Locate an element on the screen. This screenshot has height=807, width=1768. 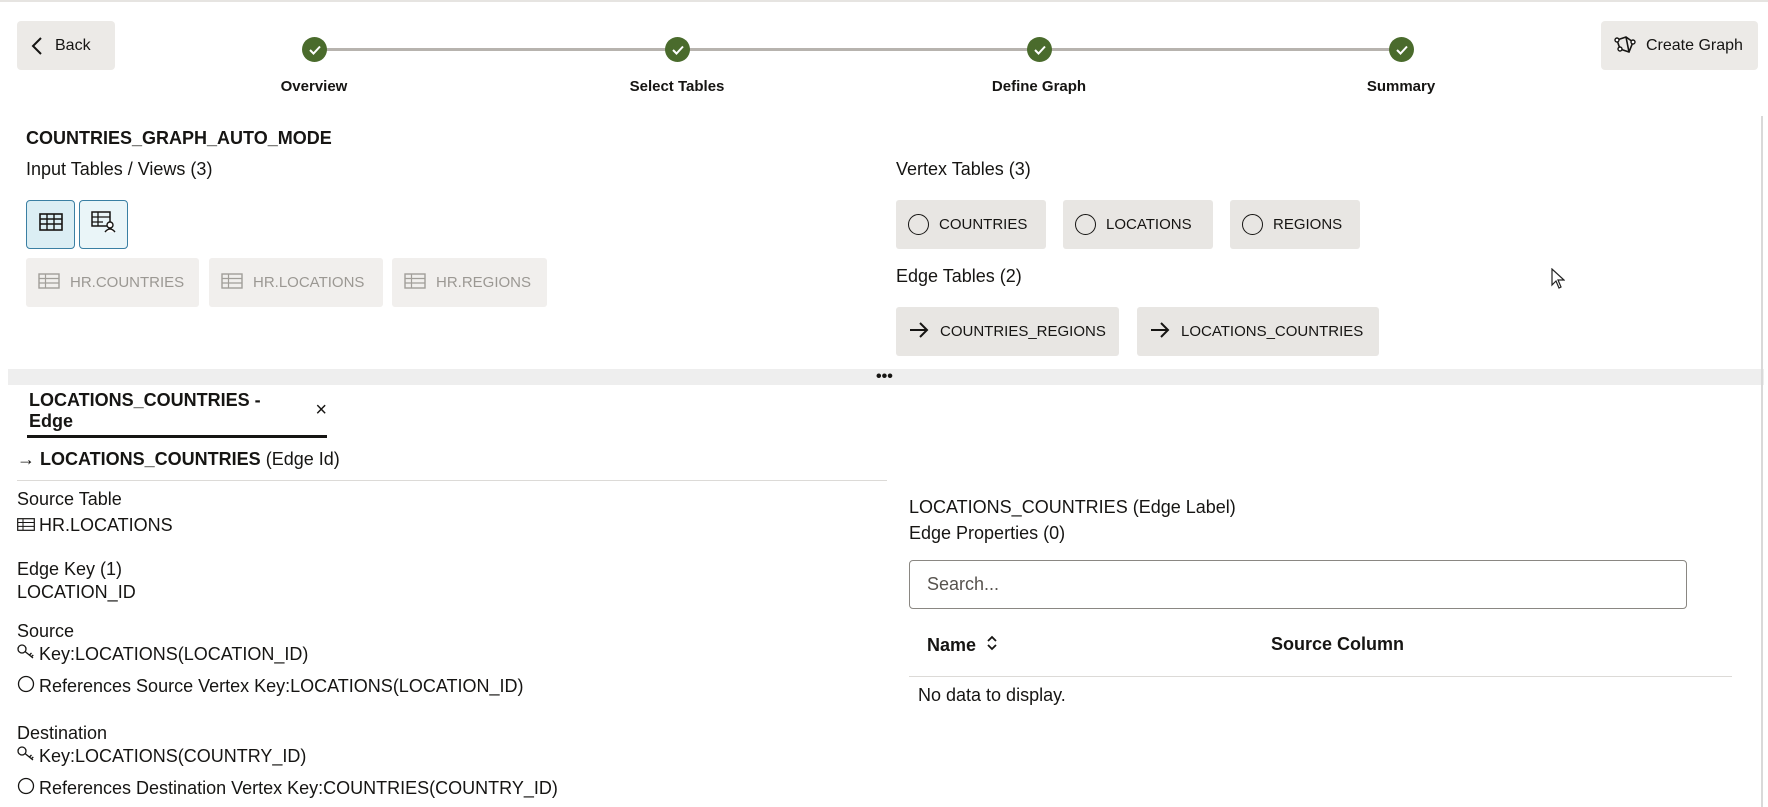
table-user-icon is located at coordinates (103, 224).